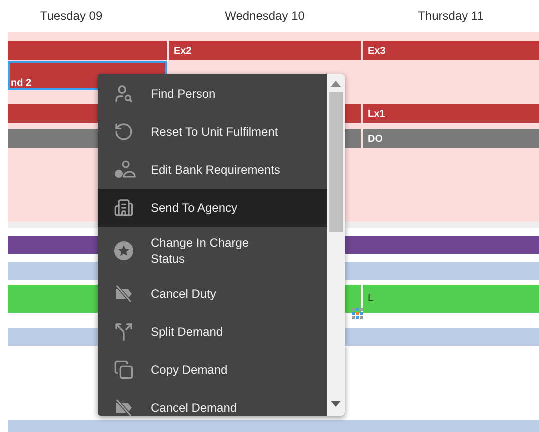 Image resolution: width=539 pixels, height=432 pixels. Describe the element at coordinates (357, 313) in the screenshot. I see `grid-icon` at that location.